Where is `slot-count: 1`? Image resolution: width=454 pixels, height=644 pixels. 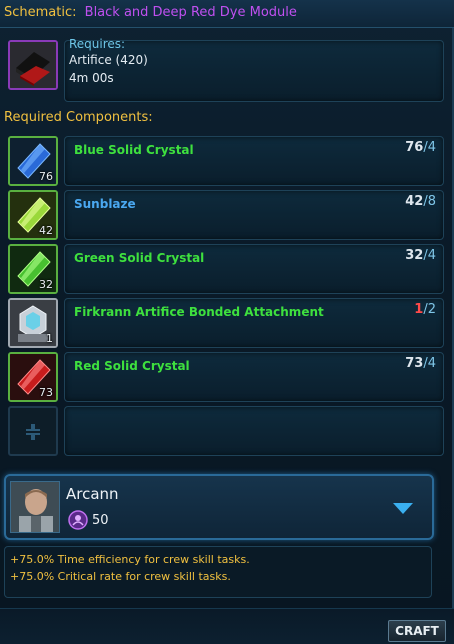
slot-count: 1 is located at coordinates (49, 338).